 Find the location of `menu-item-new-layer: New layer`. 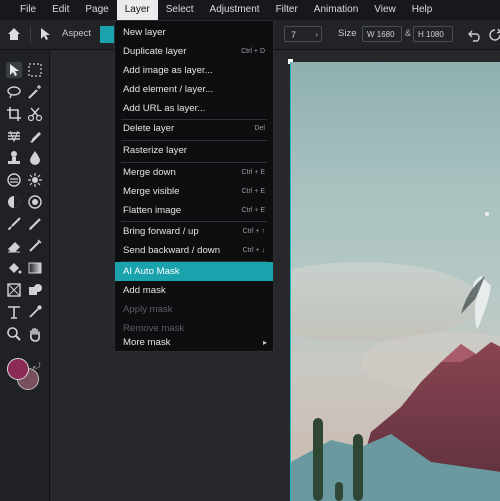

menu-item-new-layer: New layer is located at coordinates (194, 32).